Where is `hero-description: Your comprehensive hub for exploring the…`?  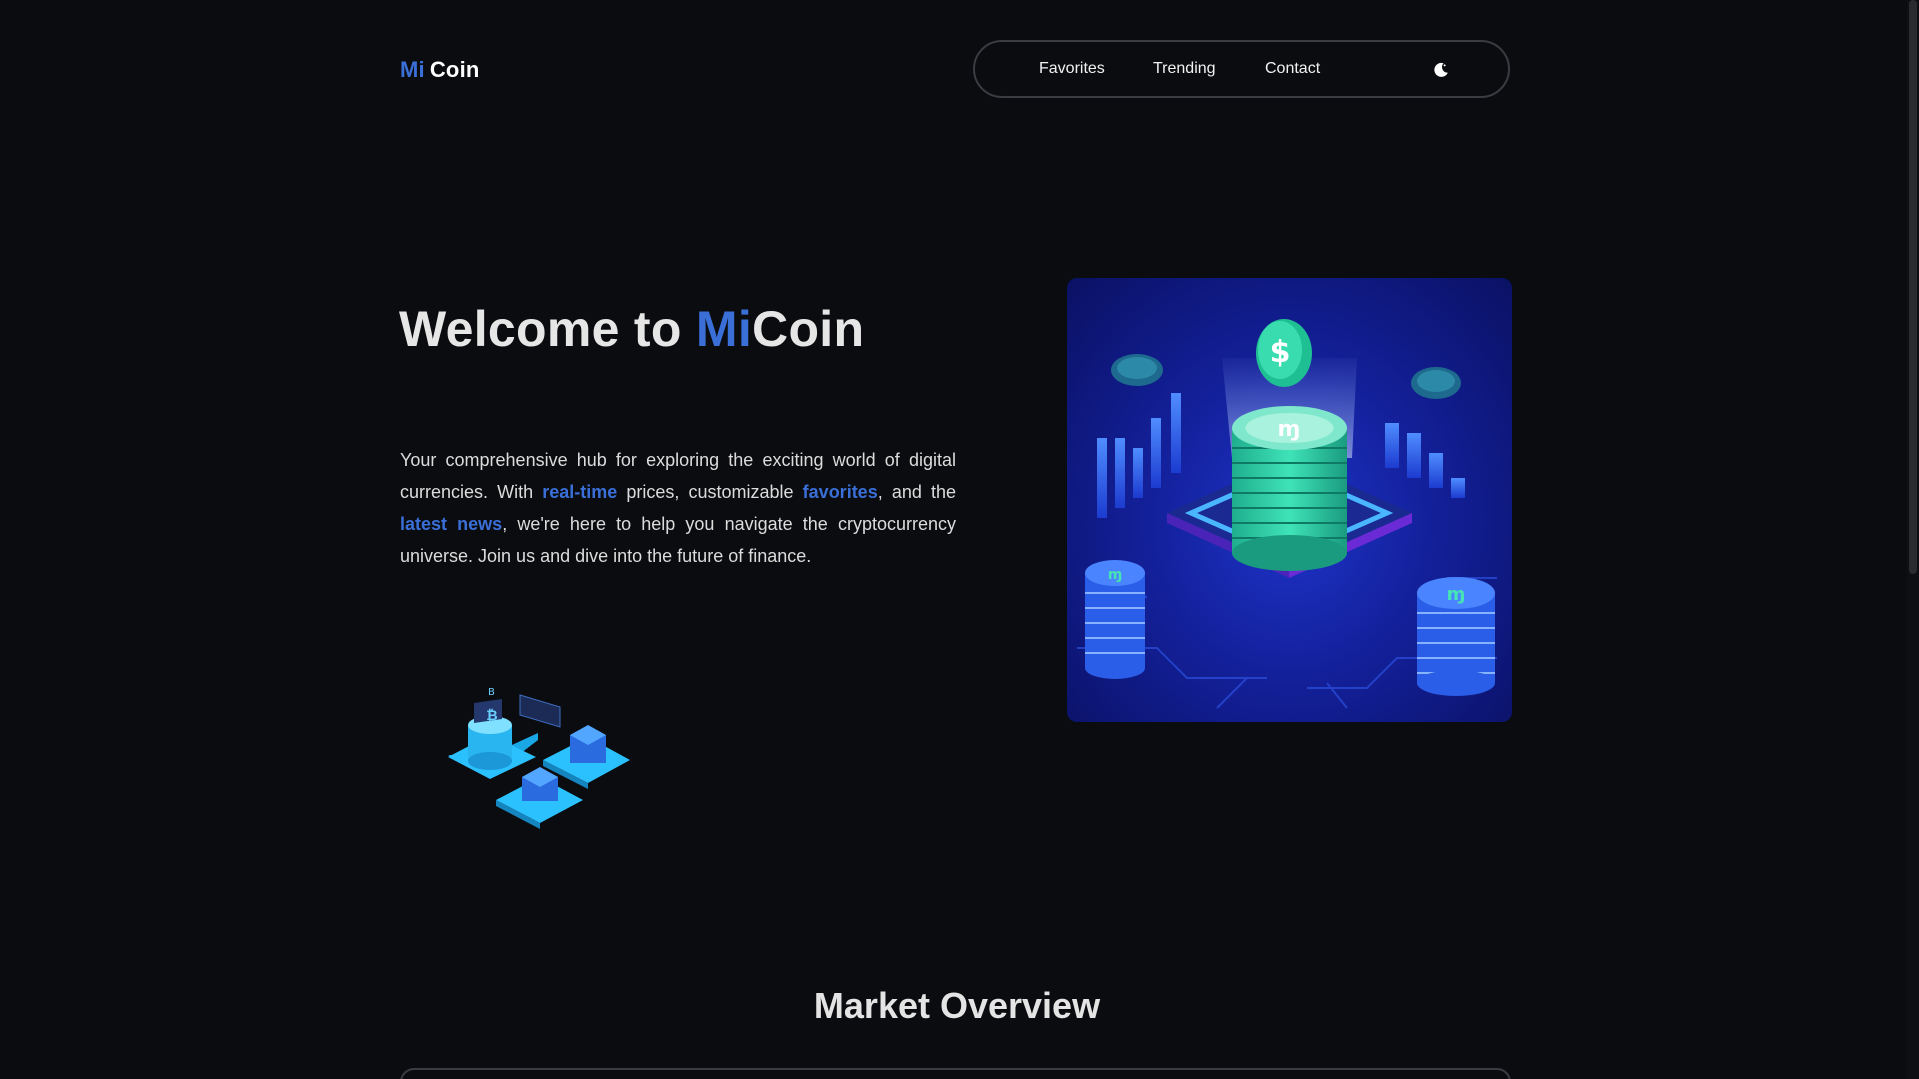
hero-description: Your comprehensive hub for exploring the… is located at coordinates (678, 508).